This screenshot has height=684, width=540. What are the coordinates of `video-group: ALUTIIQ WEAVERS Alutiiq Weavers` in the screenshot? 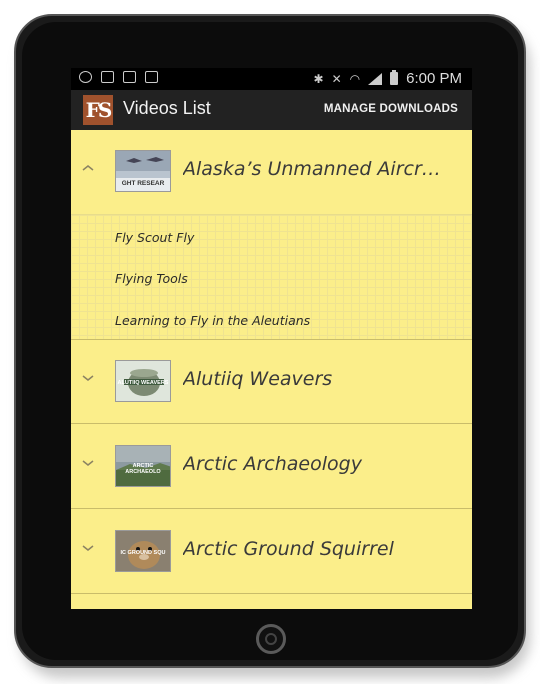 It's located at (271, 382).